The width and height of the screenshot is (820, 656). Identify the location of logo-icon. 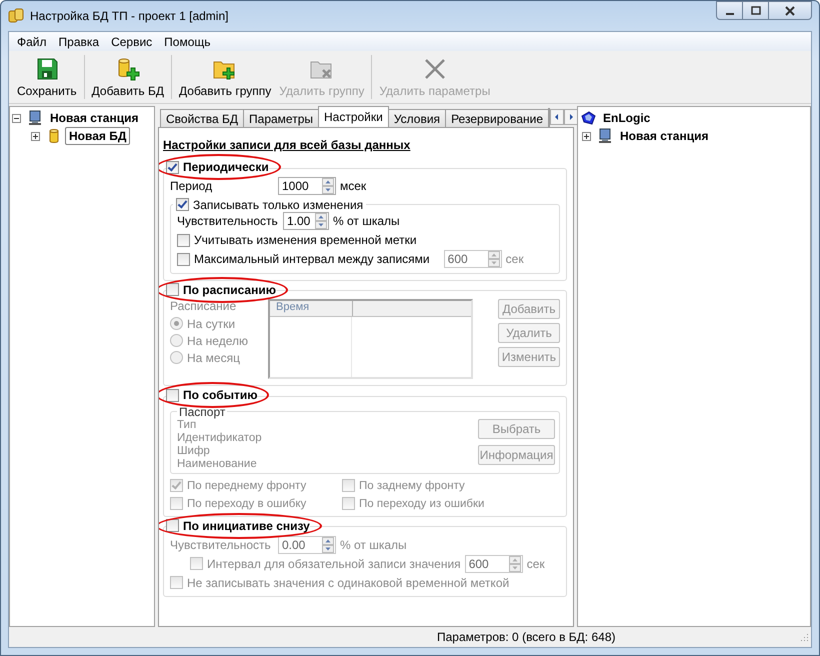
(588, 118).